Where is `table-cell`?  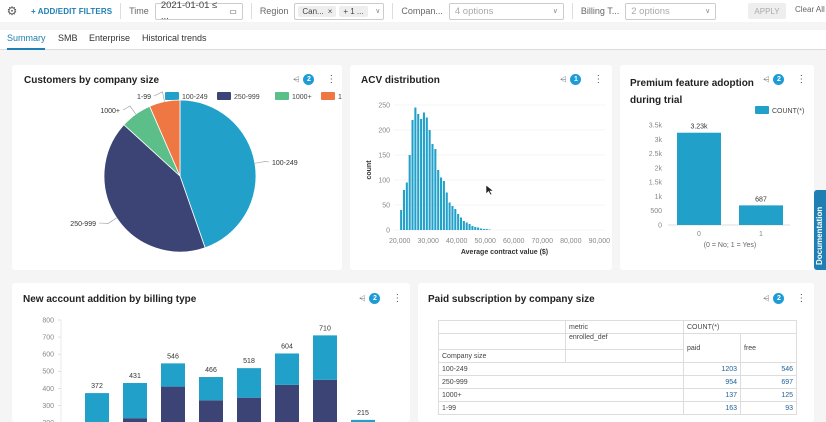 table-cell is located at coordinates (502, 341).